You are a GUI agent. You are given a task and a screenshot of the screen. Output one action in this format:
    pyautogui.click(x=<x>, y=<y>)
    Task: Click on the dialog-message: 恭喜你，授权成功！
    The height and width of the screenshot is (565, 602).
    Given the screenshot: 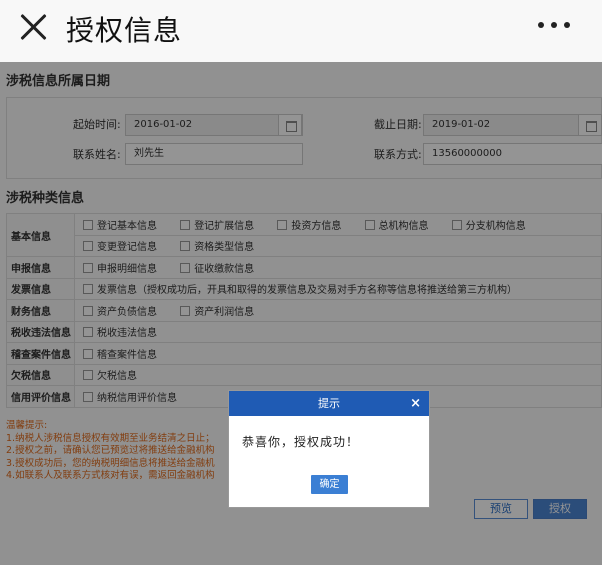 What is the action you would take?
    pyautogui.click(x=301, y=442)
    